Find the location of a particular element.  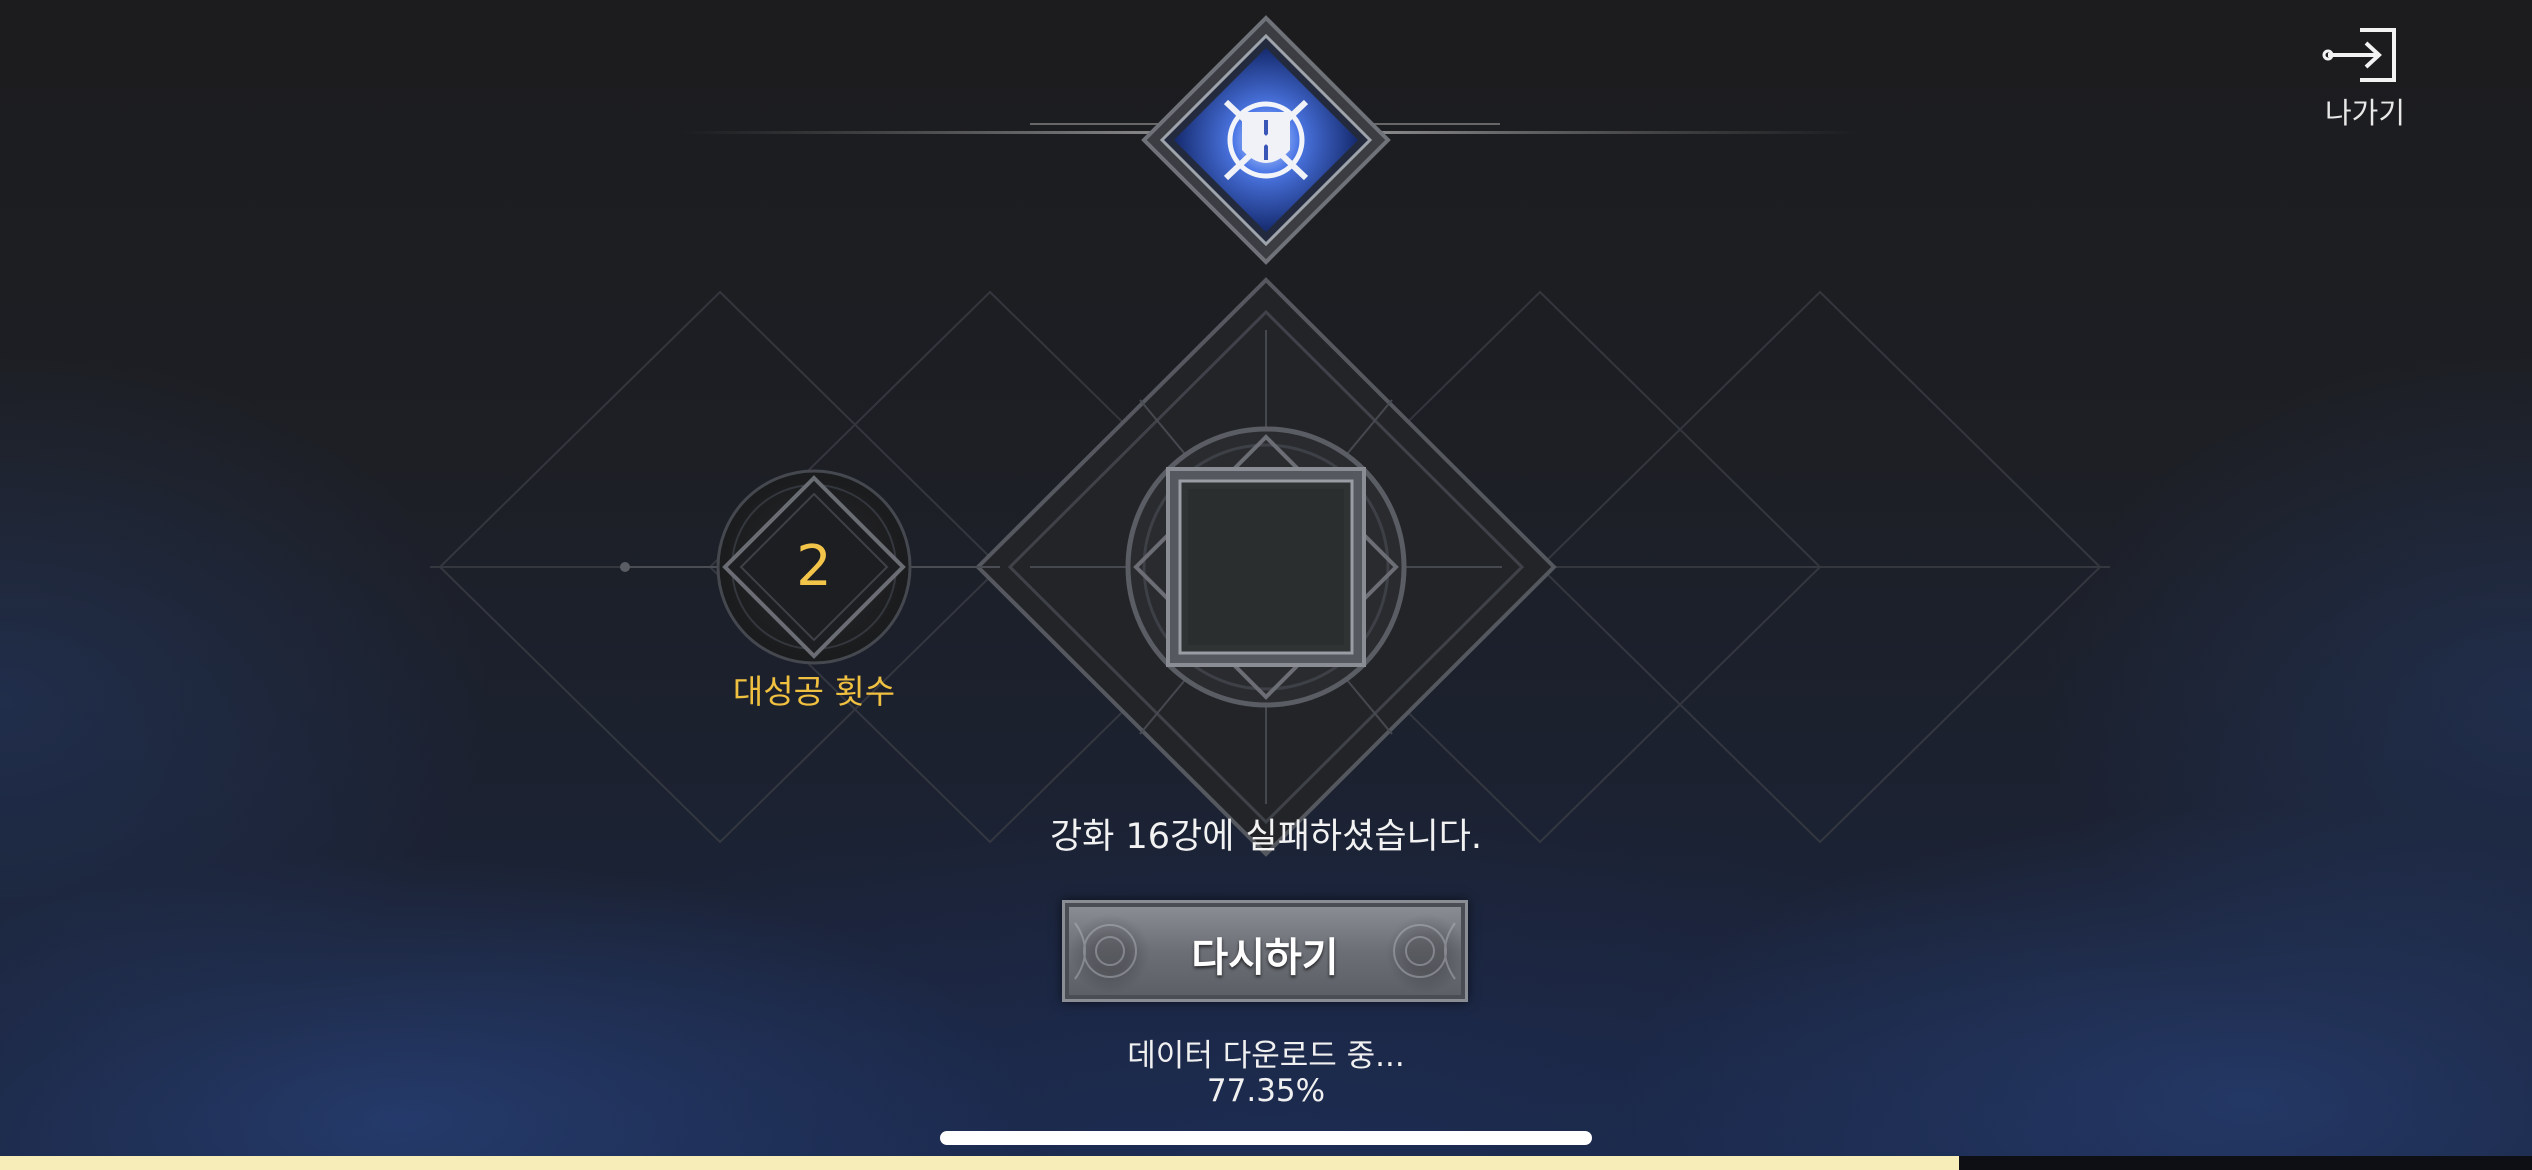

exit-button: 나가기 is located at coordinates (2365, 75).